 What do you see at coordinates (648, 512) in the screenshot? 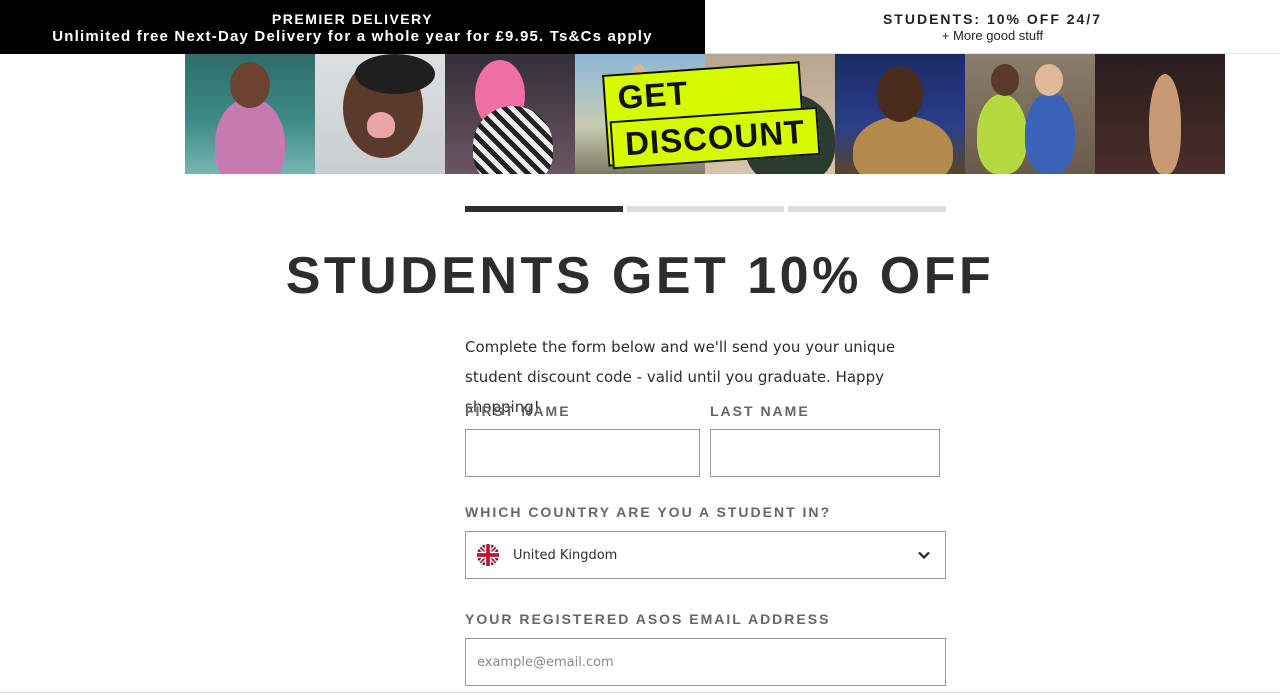
I see `country-label: WHICH COUNTRY ARE YOU A STUDENT IN?` at bounding box center [648, 512].